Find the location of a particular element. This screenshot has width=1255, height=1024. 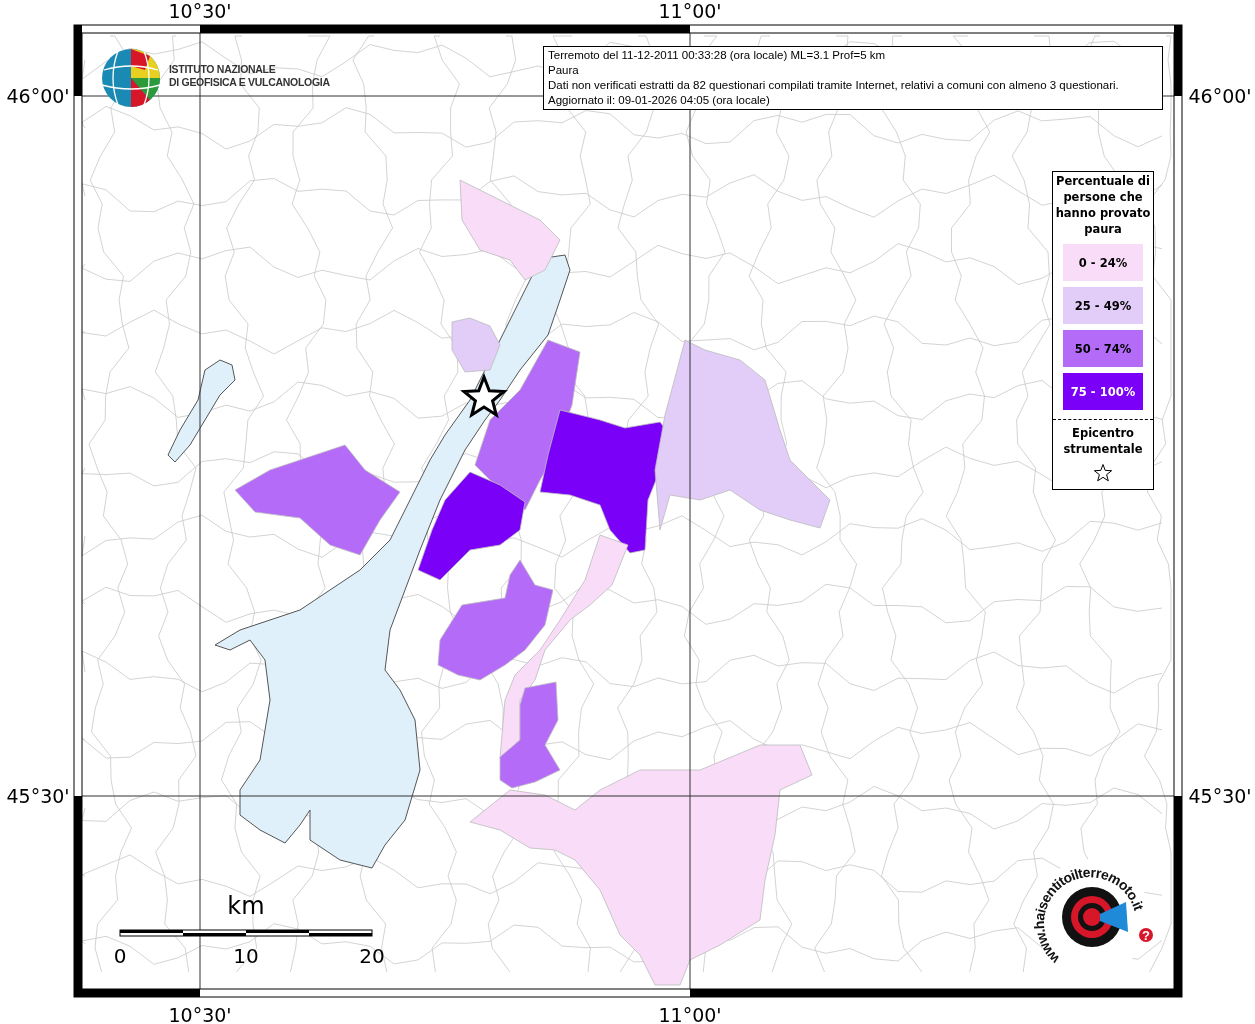

legend-swatch: 50 - 74% is located at coordinates (1103, 348).